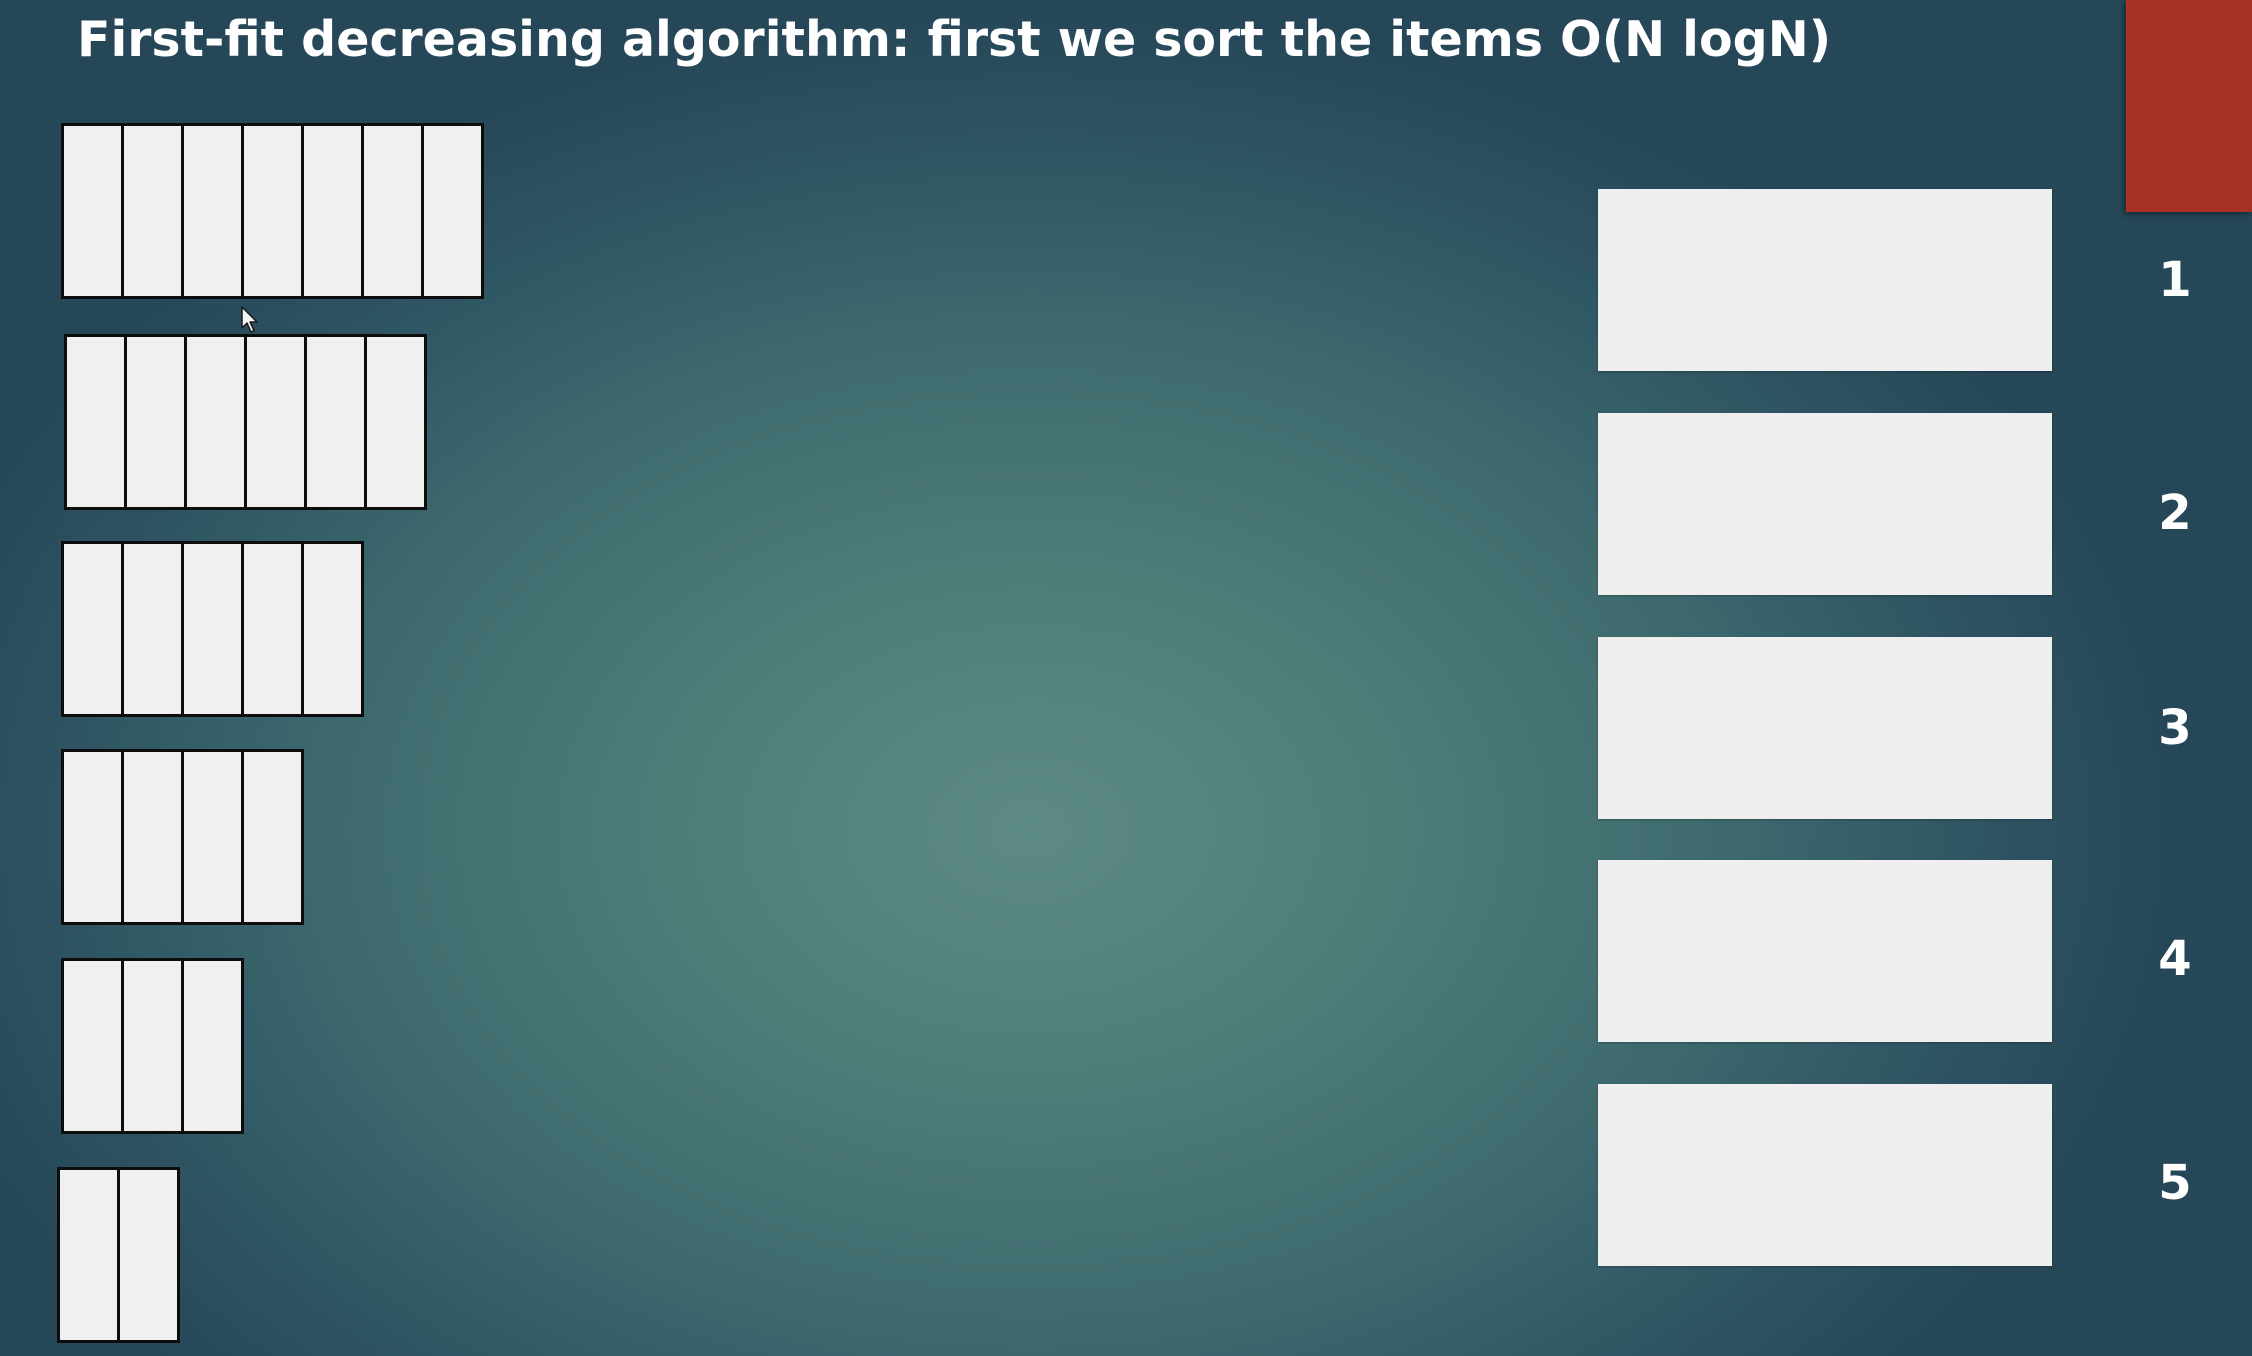 Image resolution: width=2252 pixels, height=1356 pixels. Describe the element at coordinates (2175, 280) in the screenshot. I see `bin-1-label: 1` at that location.